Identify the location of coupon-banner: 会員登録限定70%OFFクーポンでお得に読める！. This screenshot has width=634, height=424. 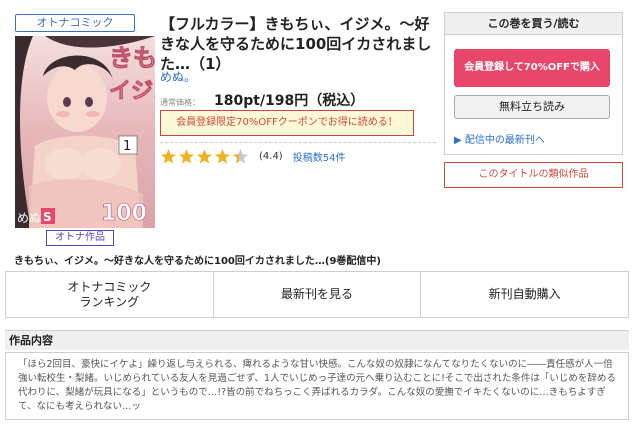
(287, 123).